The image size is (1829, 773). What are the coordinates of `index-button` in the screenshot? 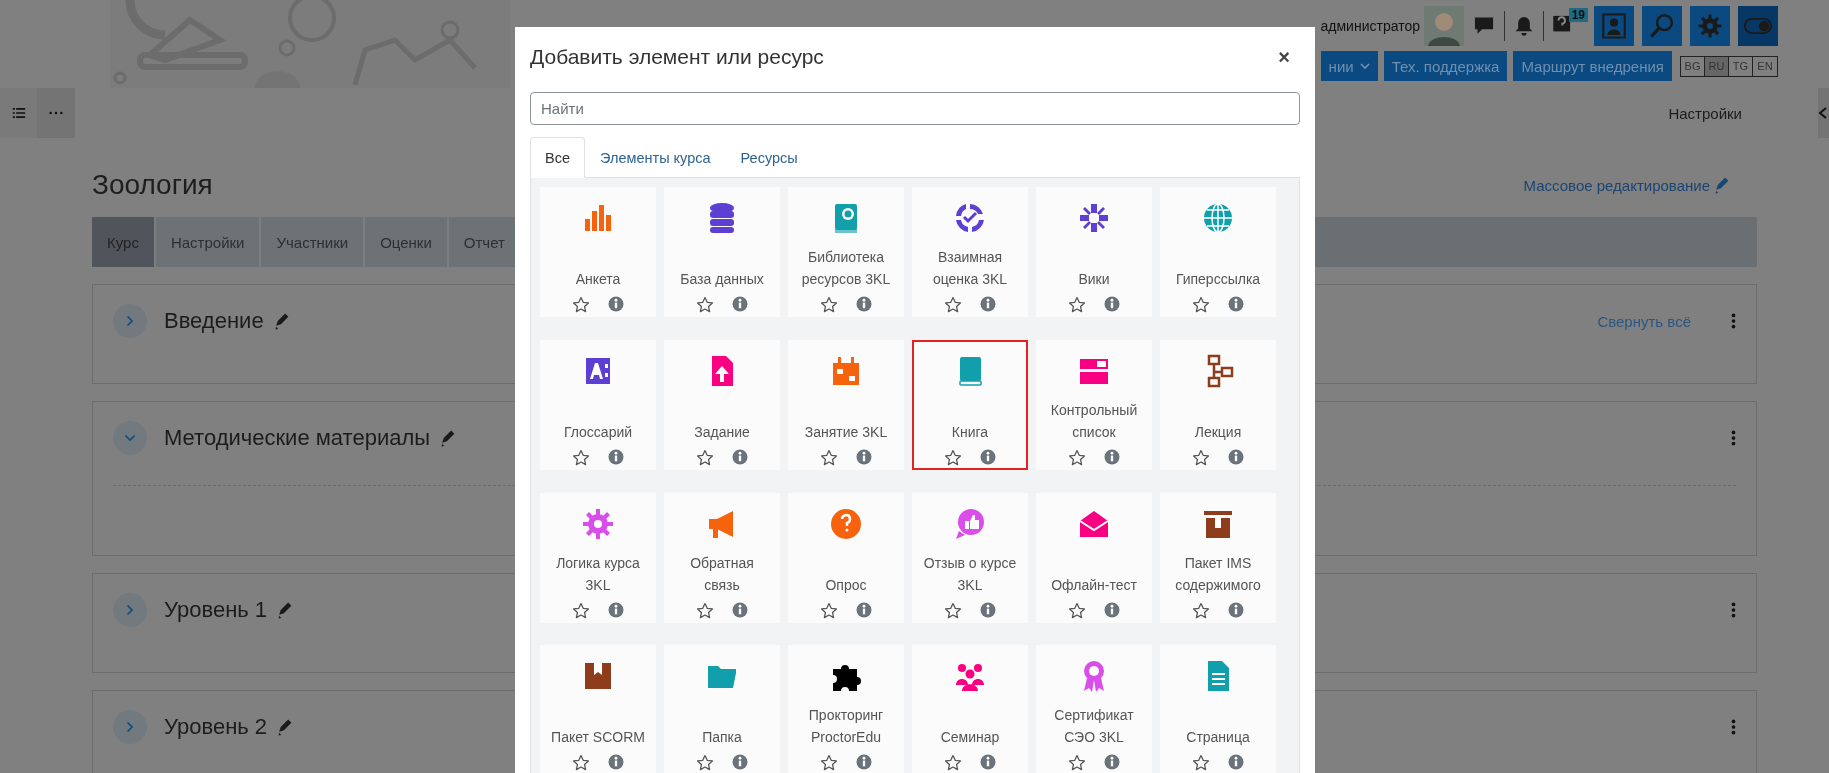 It's located at (18, 113).